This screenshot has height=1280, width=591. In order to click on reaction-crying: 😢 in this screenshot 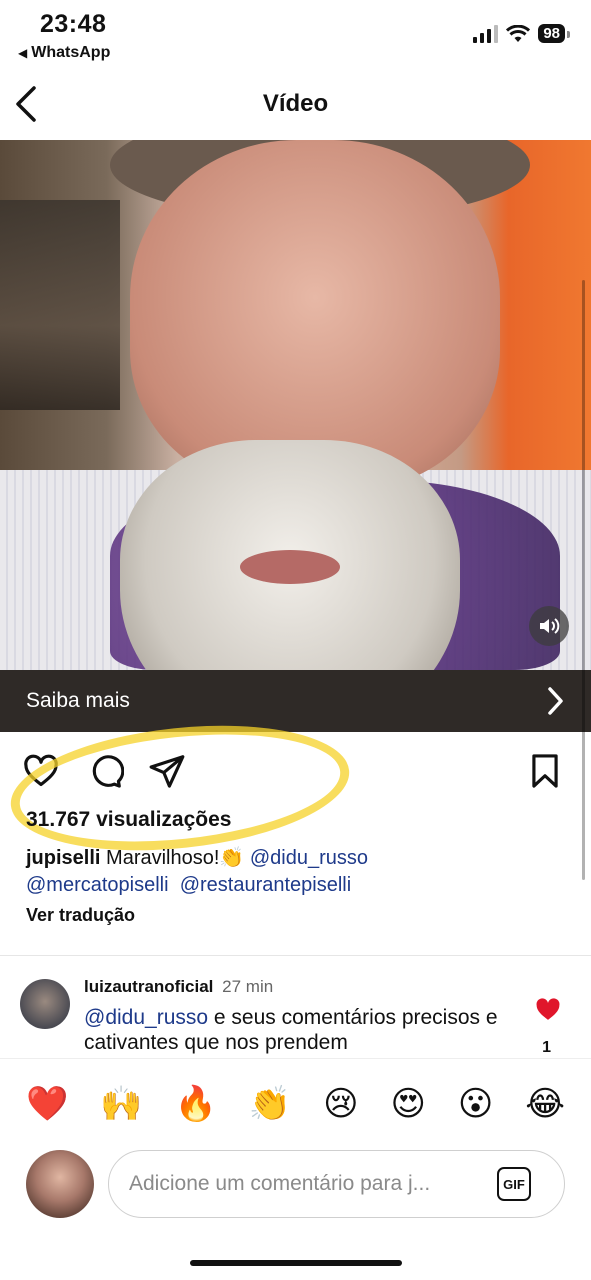, I will do `click(340, 1104)`.